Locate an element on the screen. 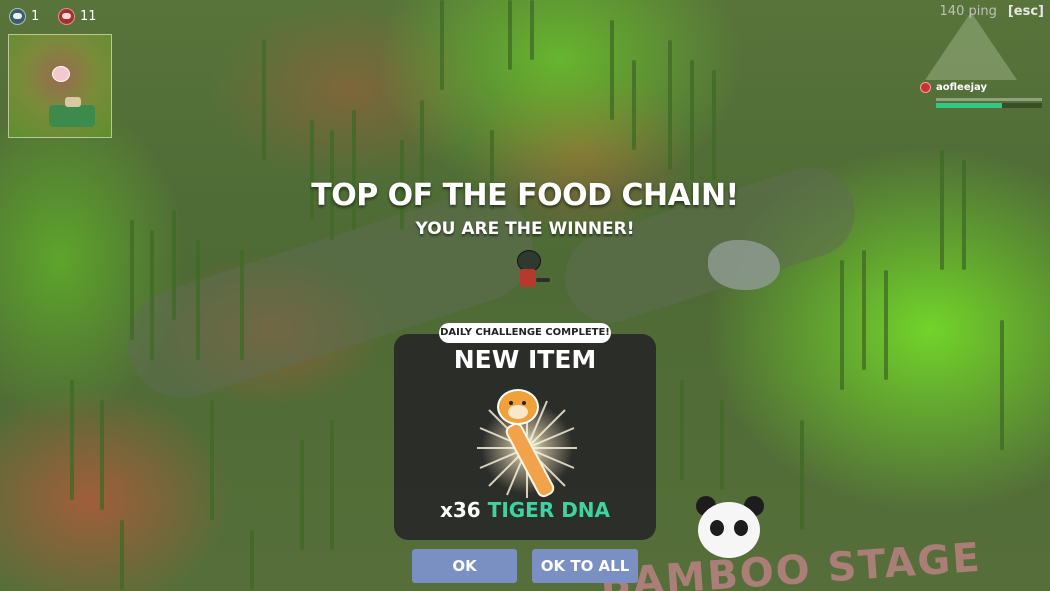  item-name: TIGER DNA is located at coordinates (549, 510).